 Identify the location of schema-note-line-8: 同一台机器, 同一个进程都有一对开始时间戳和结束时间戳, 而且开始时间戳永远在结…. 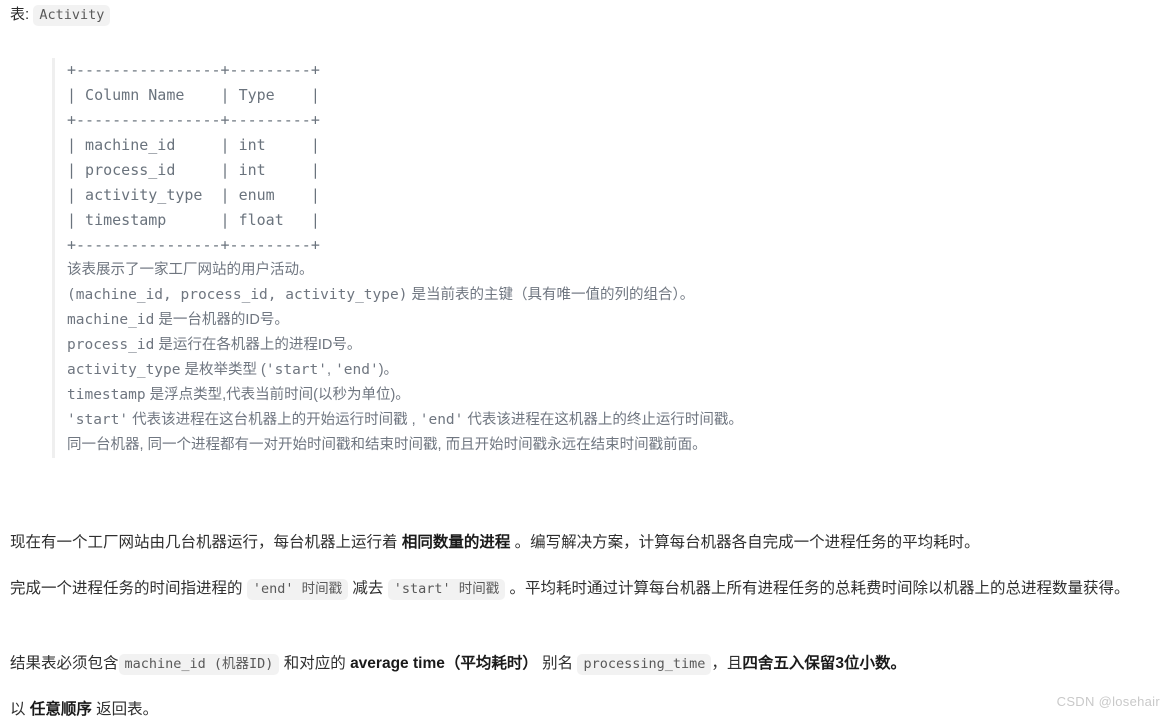
(620, 445).